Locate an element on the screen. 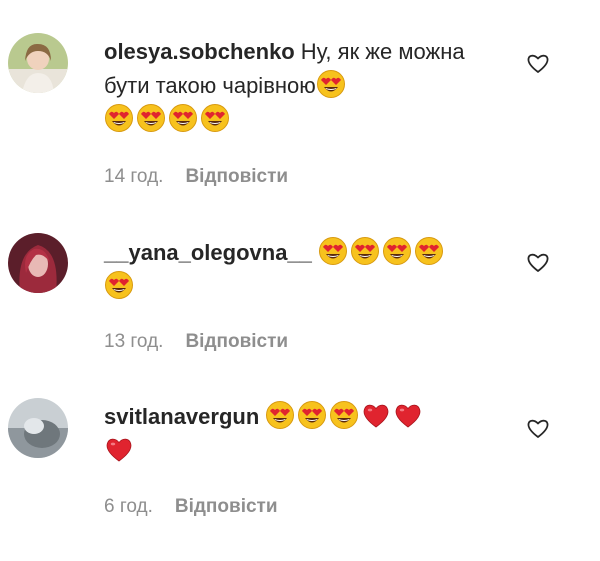 This screenshot has height=561, width=600. username: __yana_olegovna__ is located at coordinates (208, 252).